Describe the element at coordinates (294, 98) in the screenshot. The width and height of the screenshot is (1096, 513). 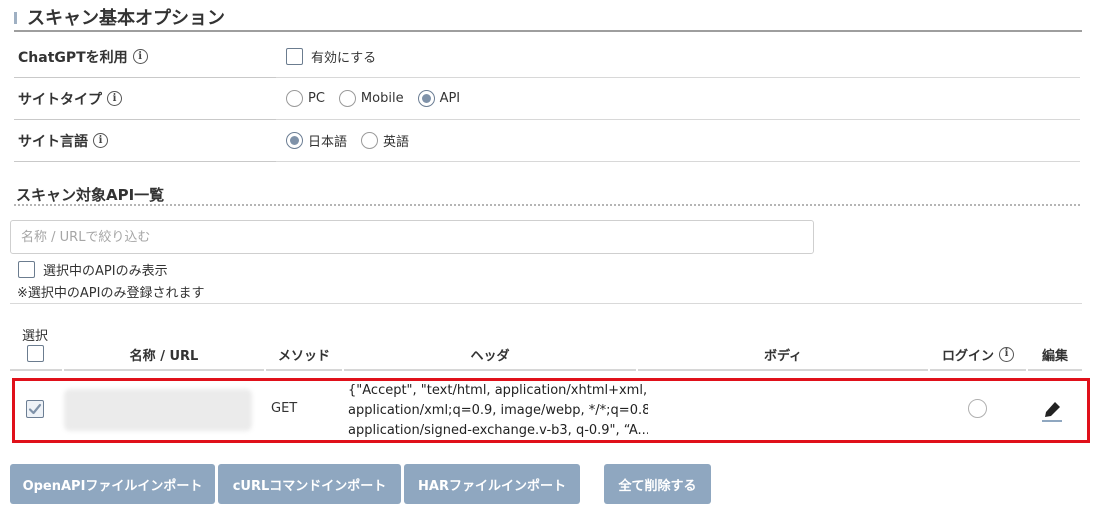
I see `radio-pc` at that location.